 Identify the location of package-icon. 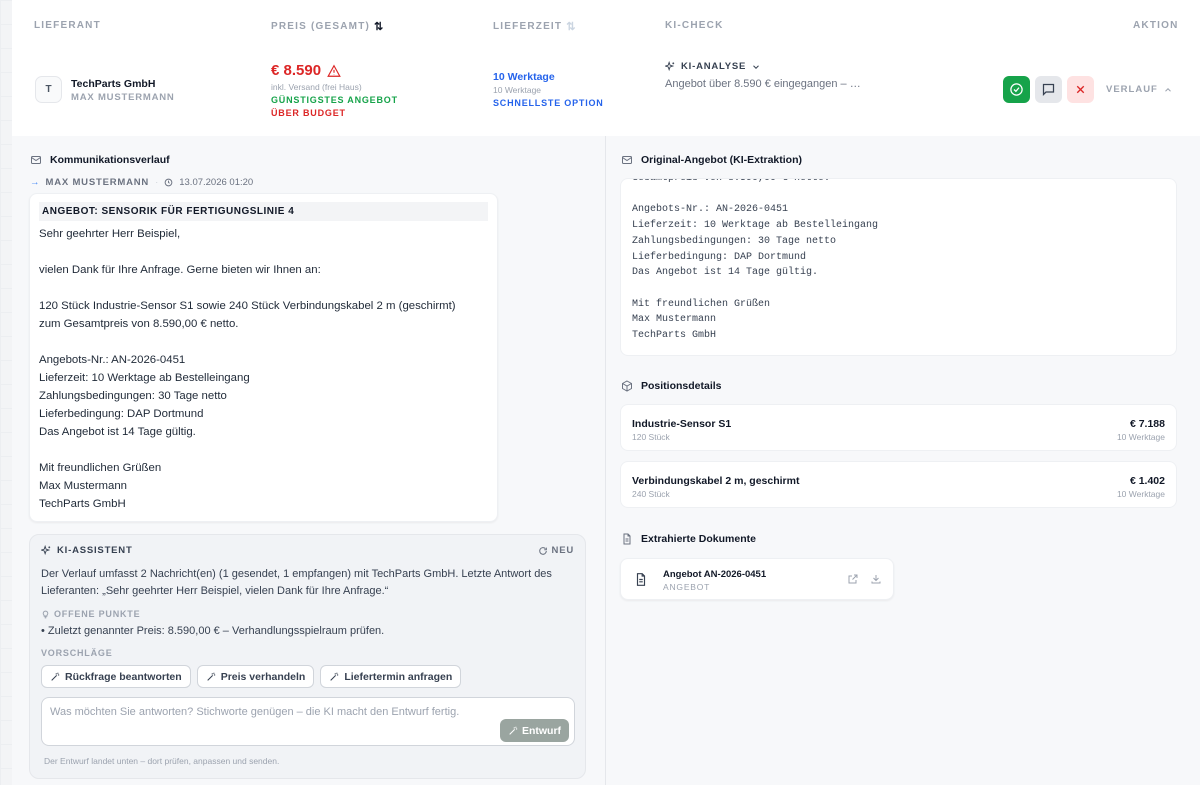
(627, 386).